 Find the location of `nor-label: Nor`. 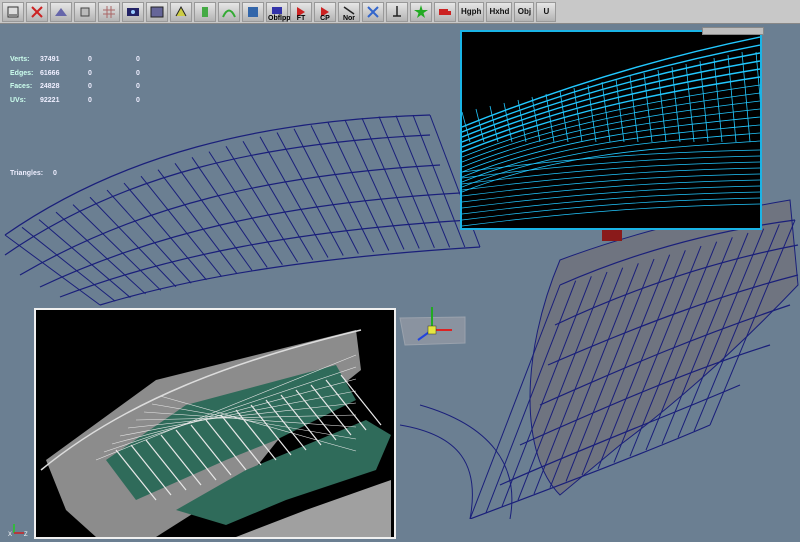

nor-label: Nor is located at coordinates (349, 18).